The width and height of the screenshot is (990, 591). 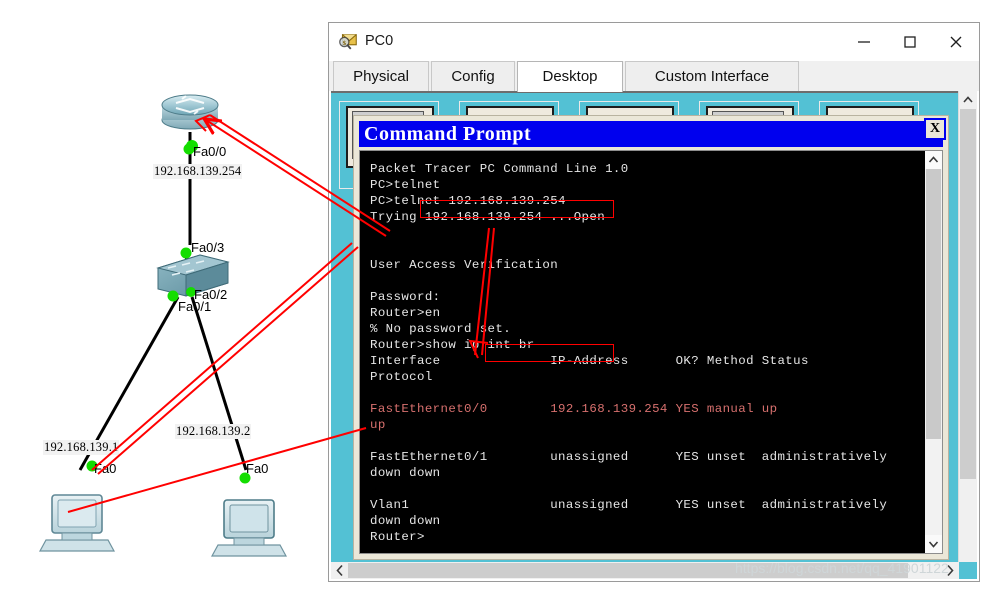 I want to click on terminal-line: up, so click(x=378, y=425).